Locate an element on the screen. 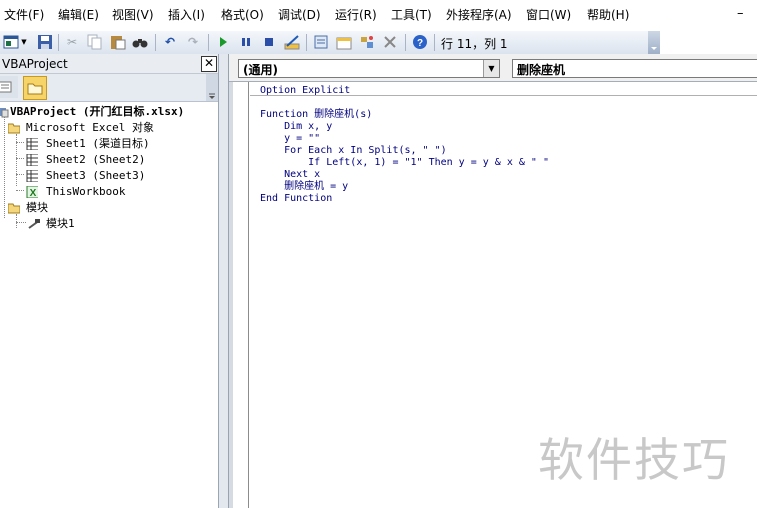  redo-button: ↷ is located at coordinates (193, 42).